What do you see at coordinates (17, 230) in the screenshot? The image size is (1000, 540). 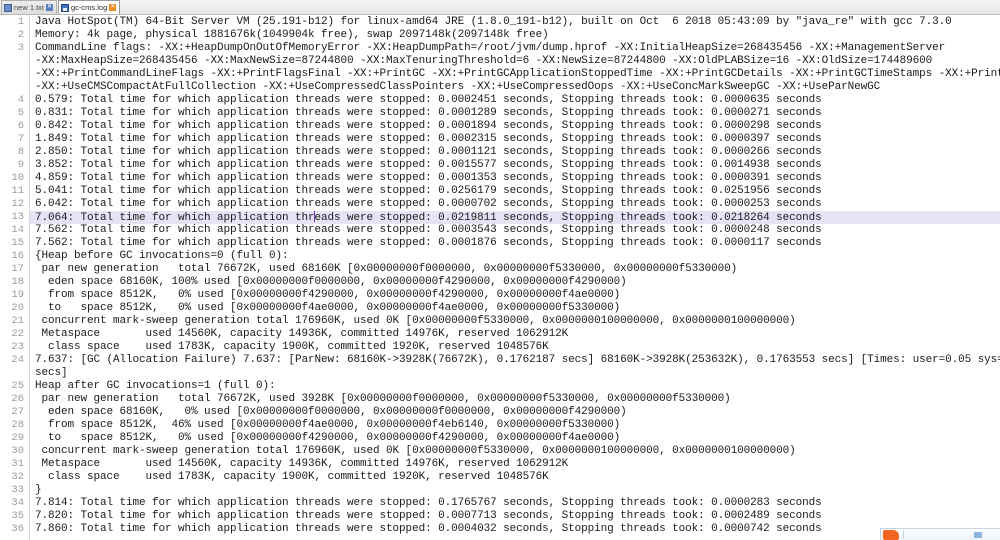 I see `line-number: 14` at bounding box center [17, 230].